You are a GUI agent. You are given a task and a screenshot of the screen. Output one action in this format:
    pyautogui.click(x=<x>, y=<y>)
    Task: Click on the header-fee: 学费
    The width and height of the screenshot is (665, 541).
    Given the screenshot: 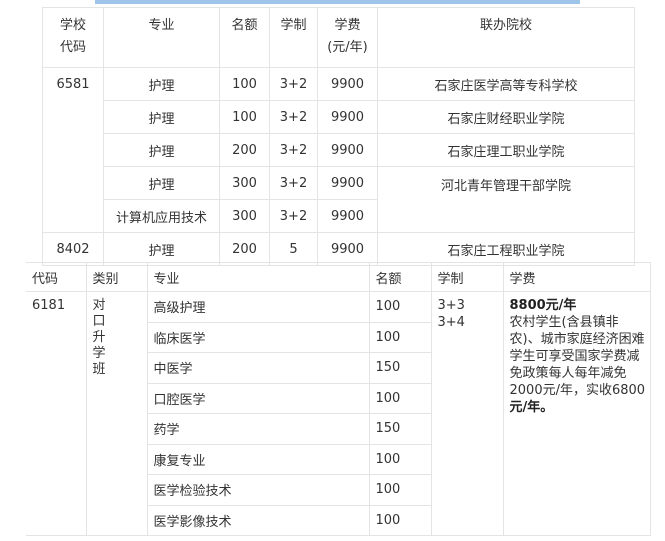 What is the action you would take?
    pyautogui.click(x=576, y=277)
    